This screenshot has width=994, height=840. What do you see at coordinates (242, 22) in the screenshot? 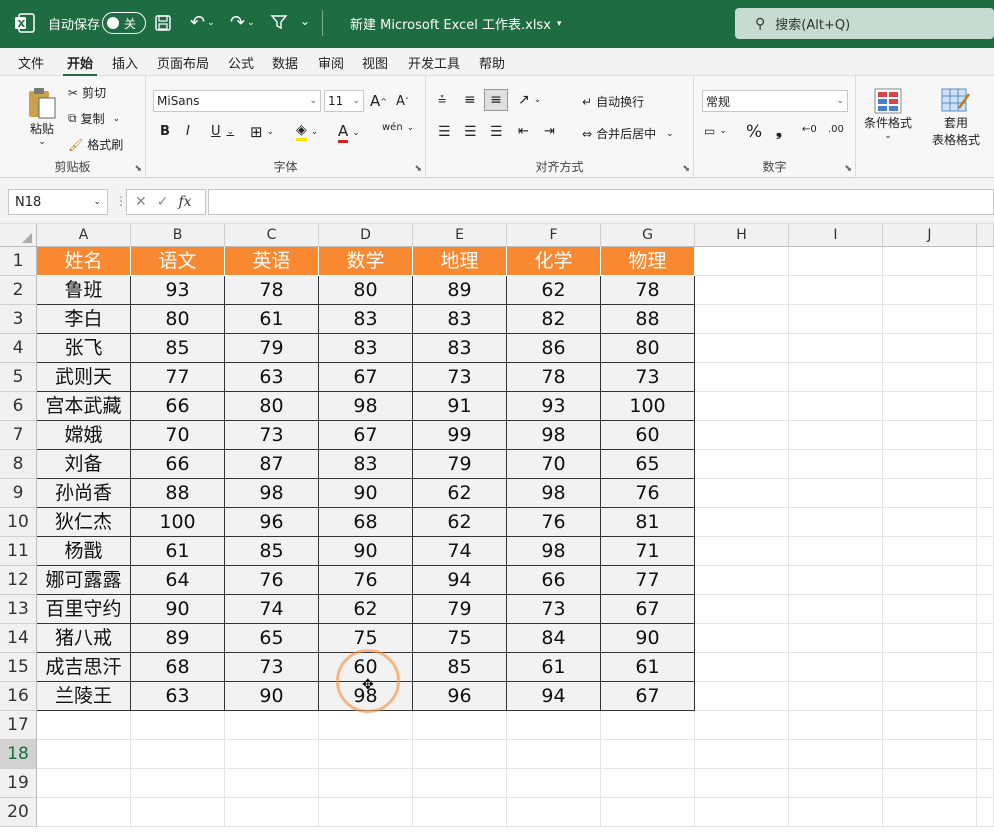
I see `redo-icon: ↷ ⌄` at bounding box center [242, 22].